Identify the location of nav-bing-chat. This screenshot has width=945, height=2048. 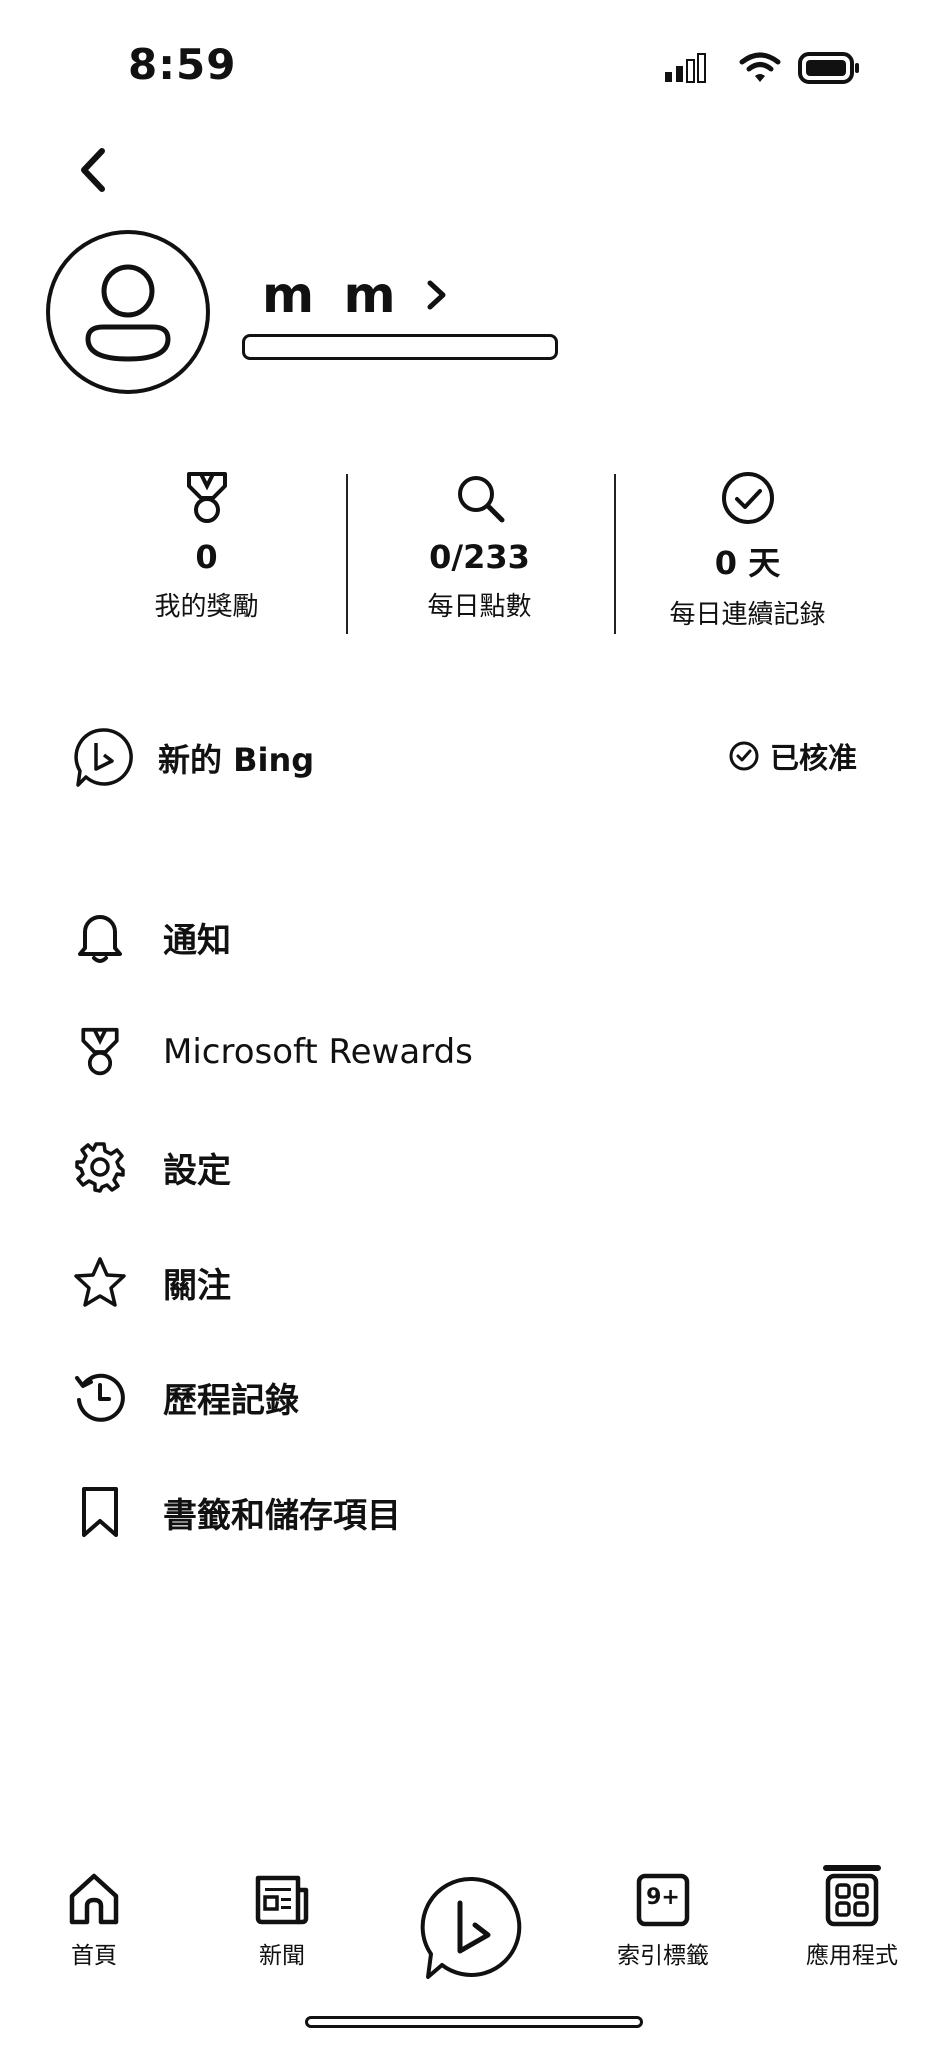
(473, 1929).